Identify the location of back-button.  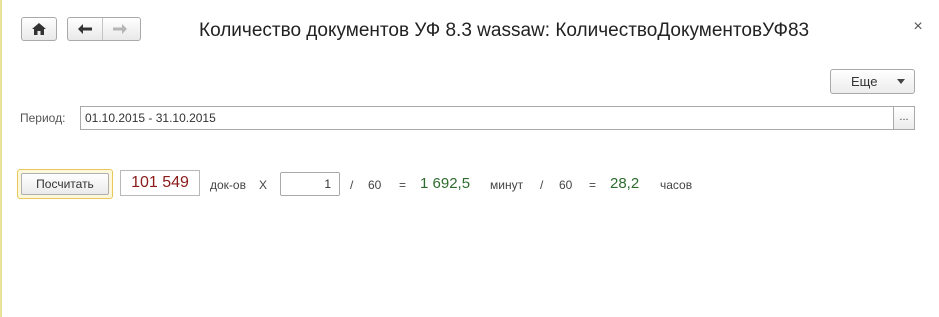
(85, 29).